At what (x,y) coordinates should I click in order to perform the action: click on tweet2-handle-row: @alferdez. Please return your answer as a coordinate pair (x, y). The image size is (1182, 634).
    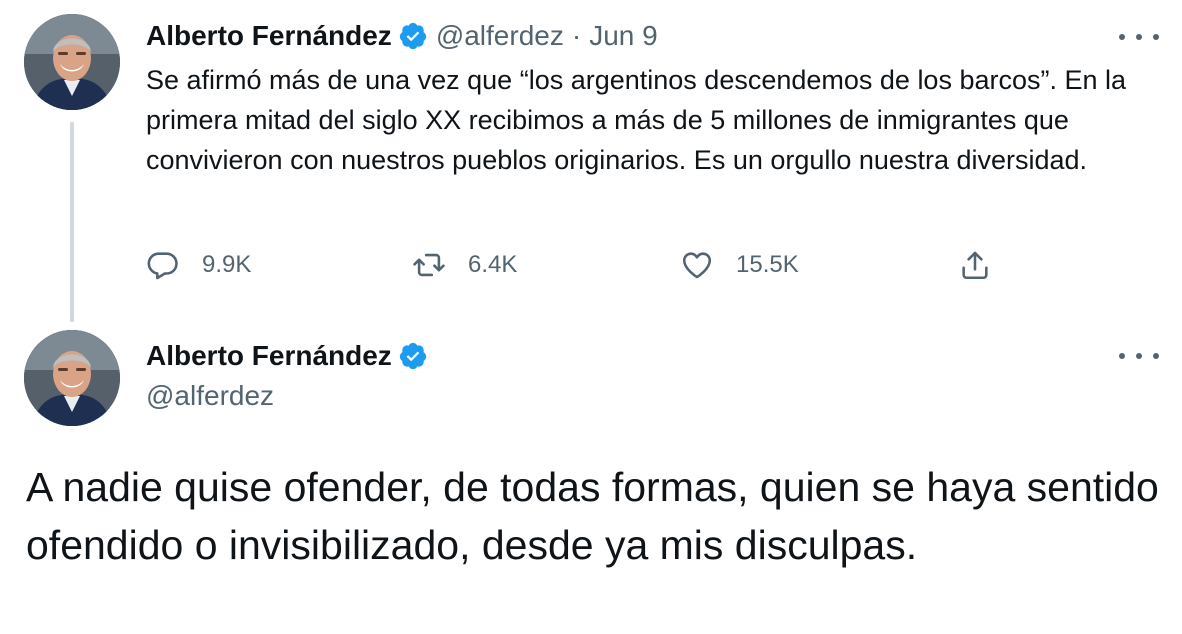
    Looking at the image, I should click on (210, 396).